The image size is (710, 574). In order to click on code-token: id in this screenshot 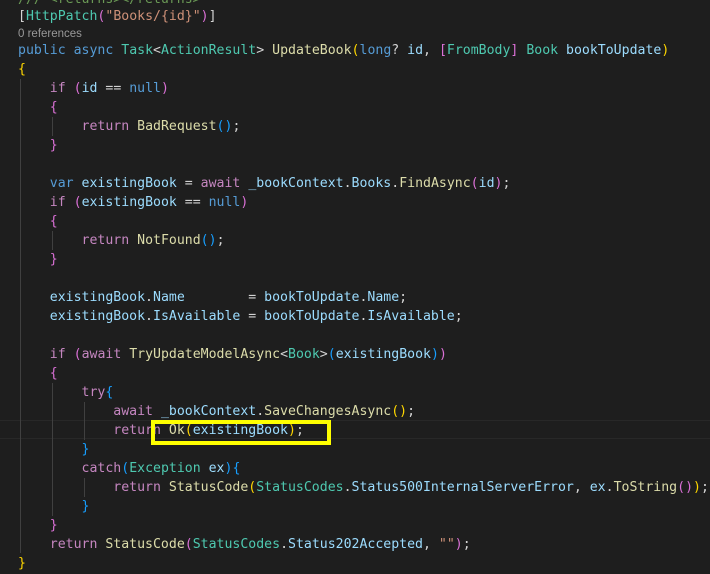, I will do `click(89, 88)`.